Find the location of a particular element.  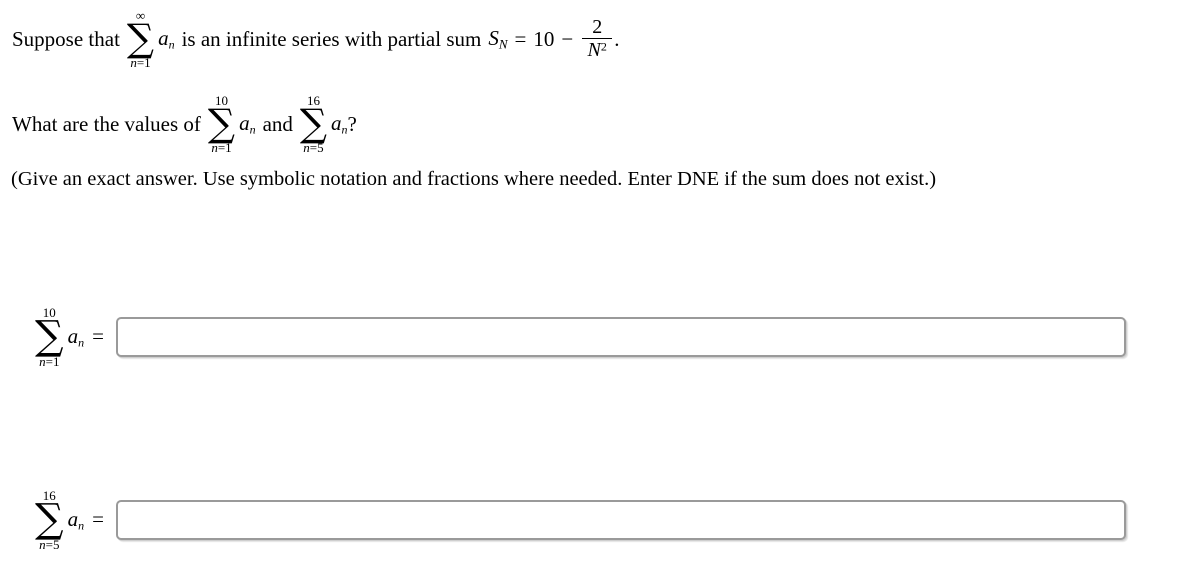

answer-row-first-sum: 10 ∑ n=1 an = is located at coordinates (580, 337).